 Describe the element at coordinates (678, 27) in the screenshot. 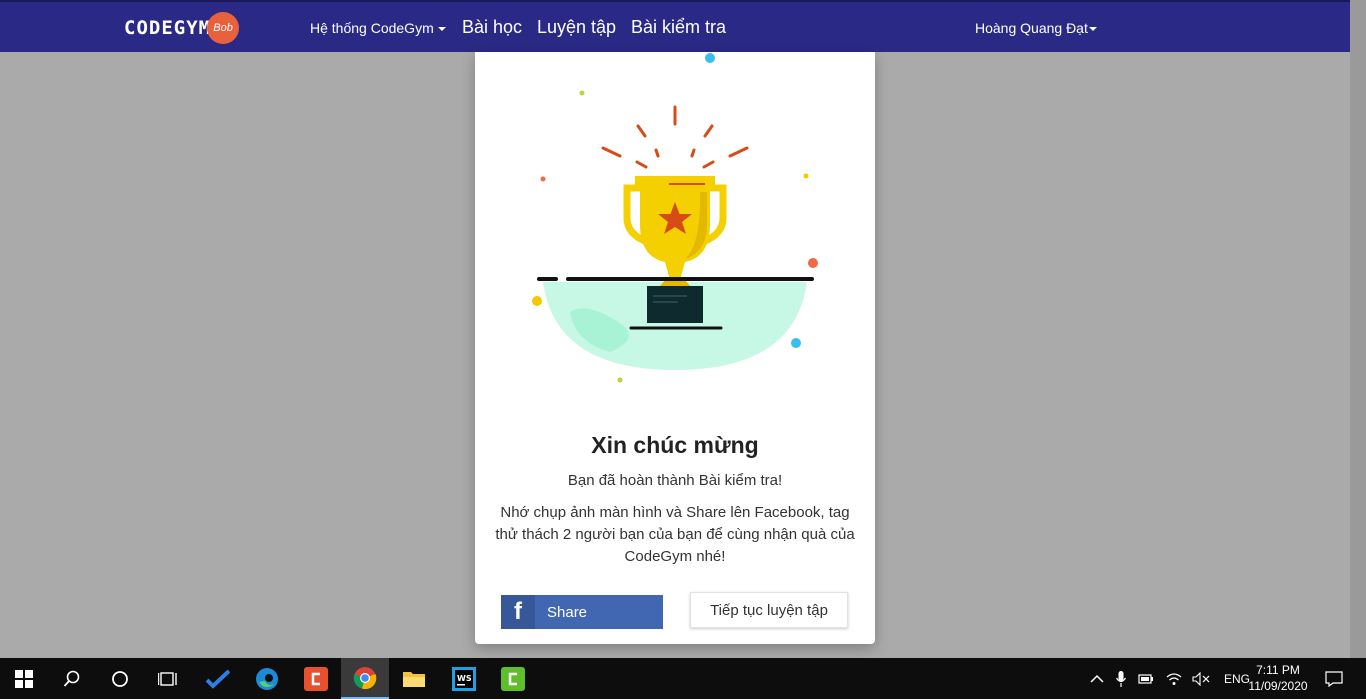

I see `nav-bai-kiem-tra: Bài kiểm tra` at that location.